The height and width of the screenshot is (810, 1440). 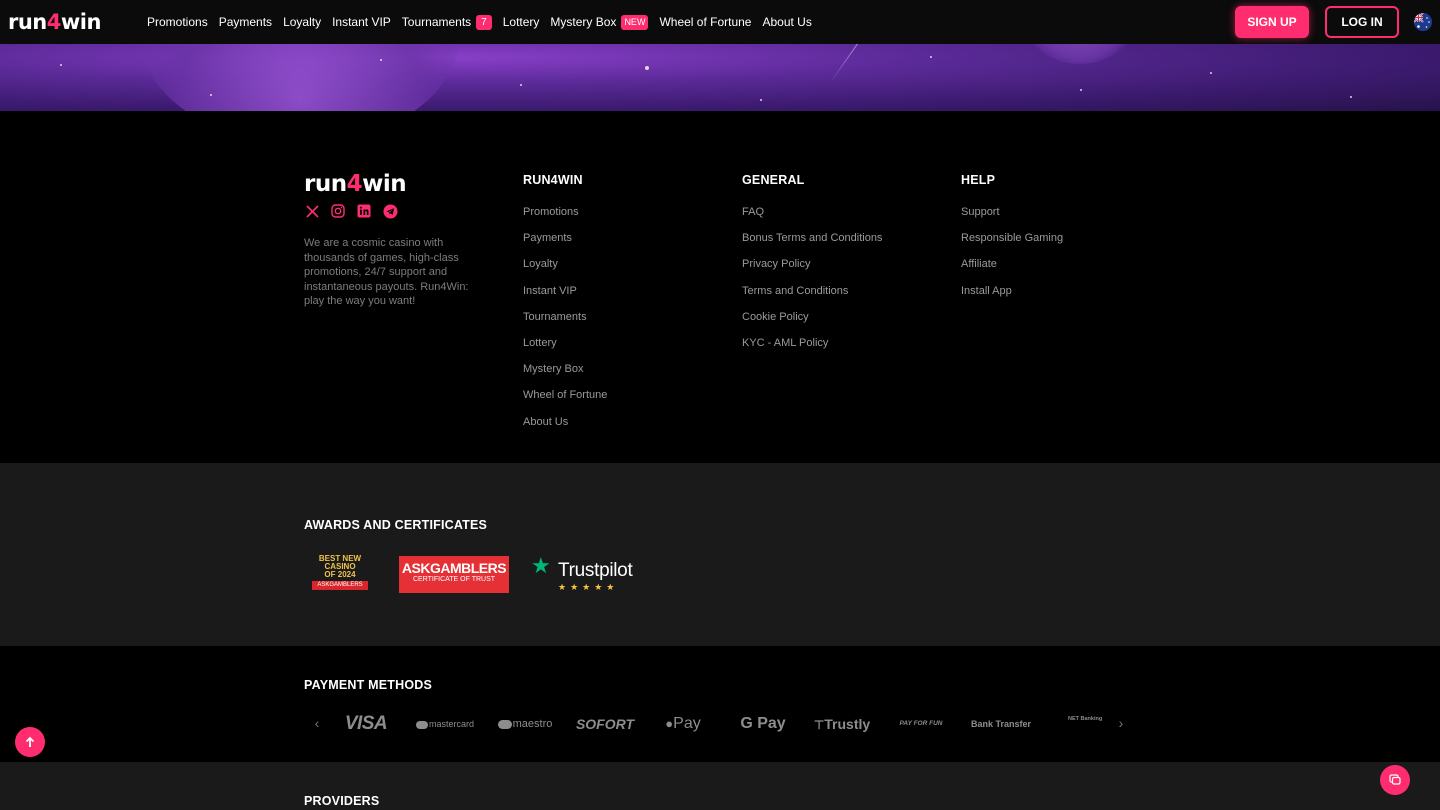 I want to click on footer-link-tournaments: Tournaments, so click(x=565, y=324).